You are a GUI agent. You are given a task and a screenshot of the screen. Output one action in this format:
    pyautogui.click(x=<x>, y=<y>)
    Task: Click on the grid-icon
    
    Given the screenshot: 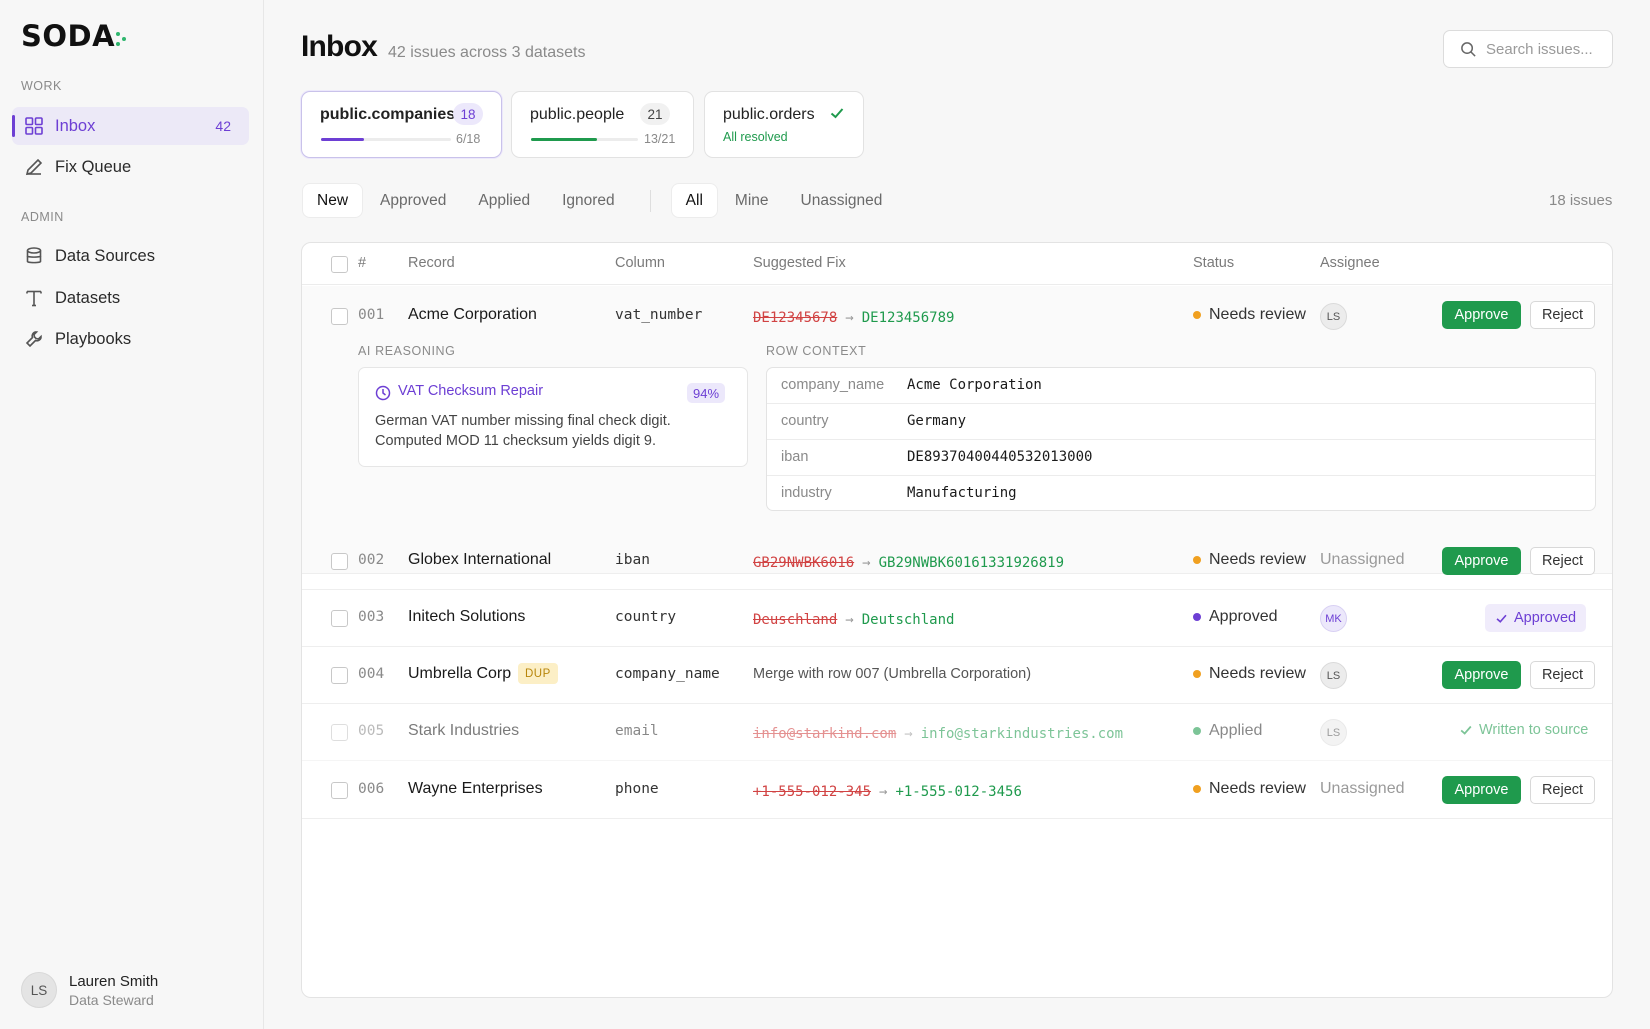 What is the action you would take?
    pyautogui.click(x=34, y=126)
    